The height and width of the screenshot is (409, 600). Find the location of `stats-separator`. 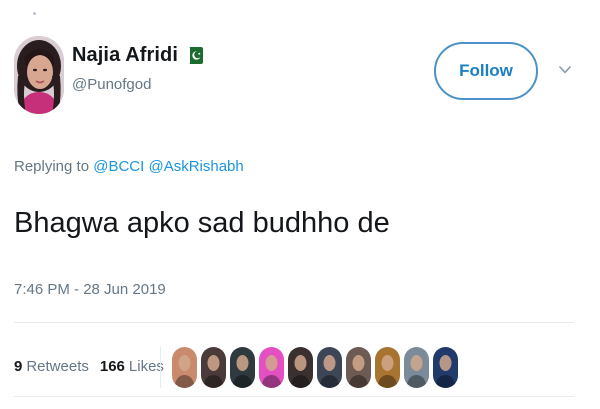

stats-separator is located at coordinates (160, 367).